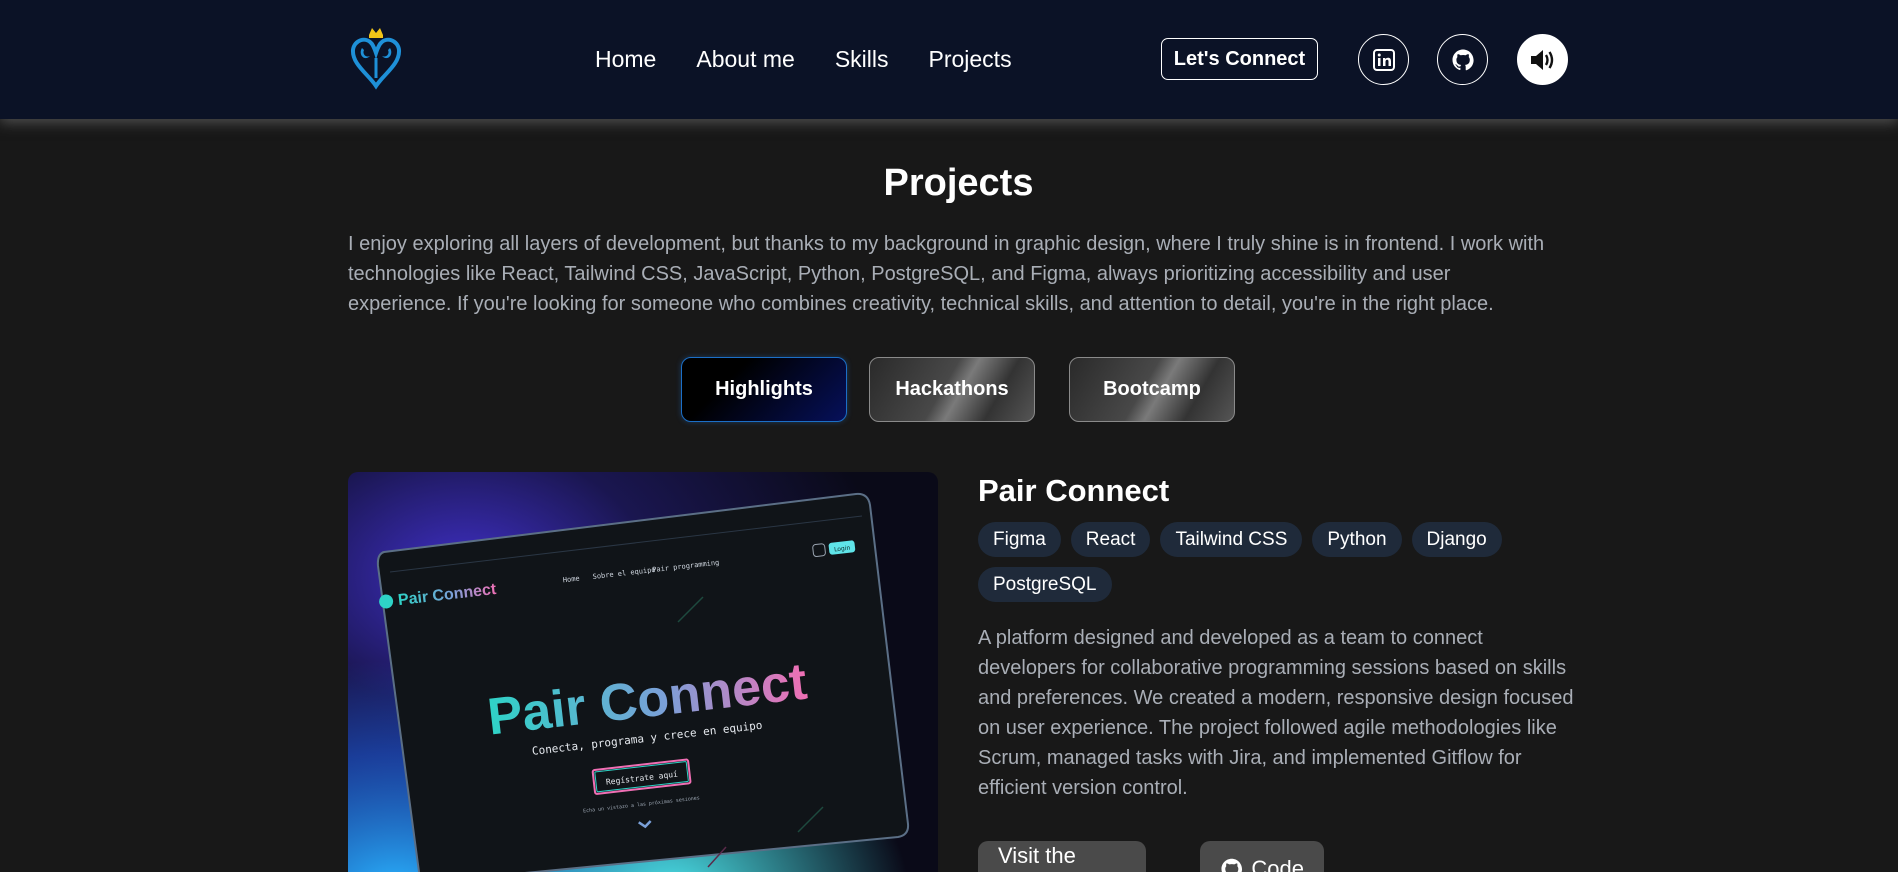 The width and height of the screenshot is (1898, 872). Describe the element at coordinates (1357, 539) in the screenshot. I see `tag-python: Python` at that location.